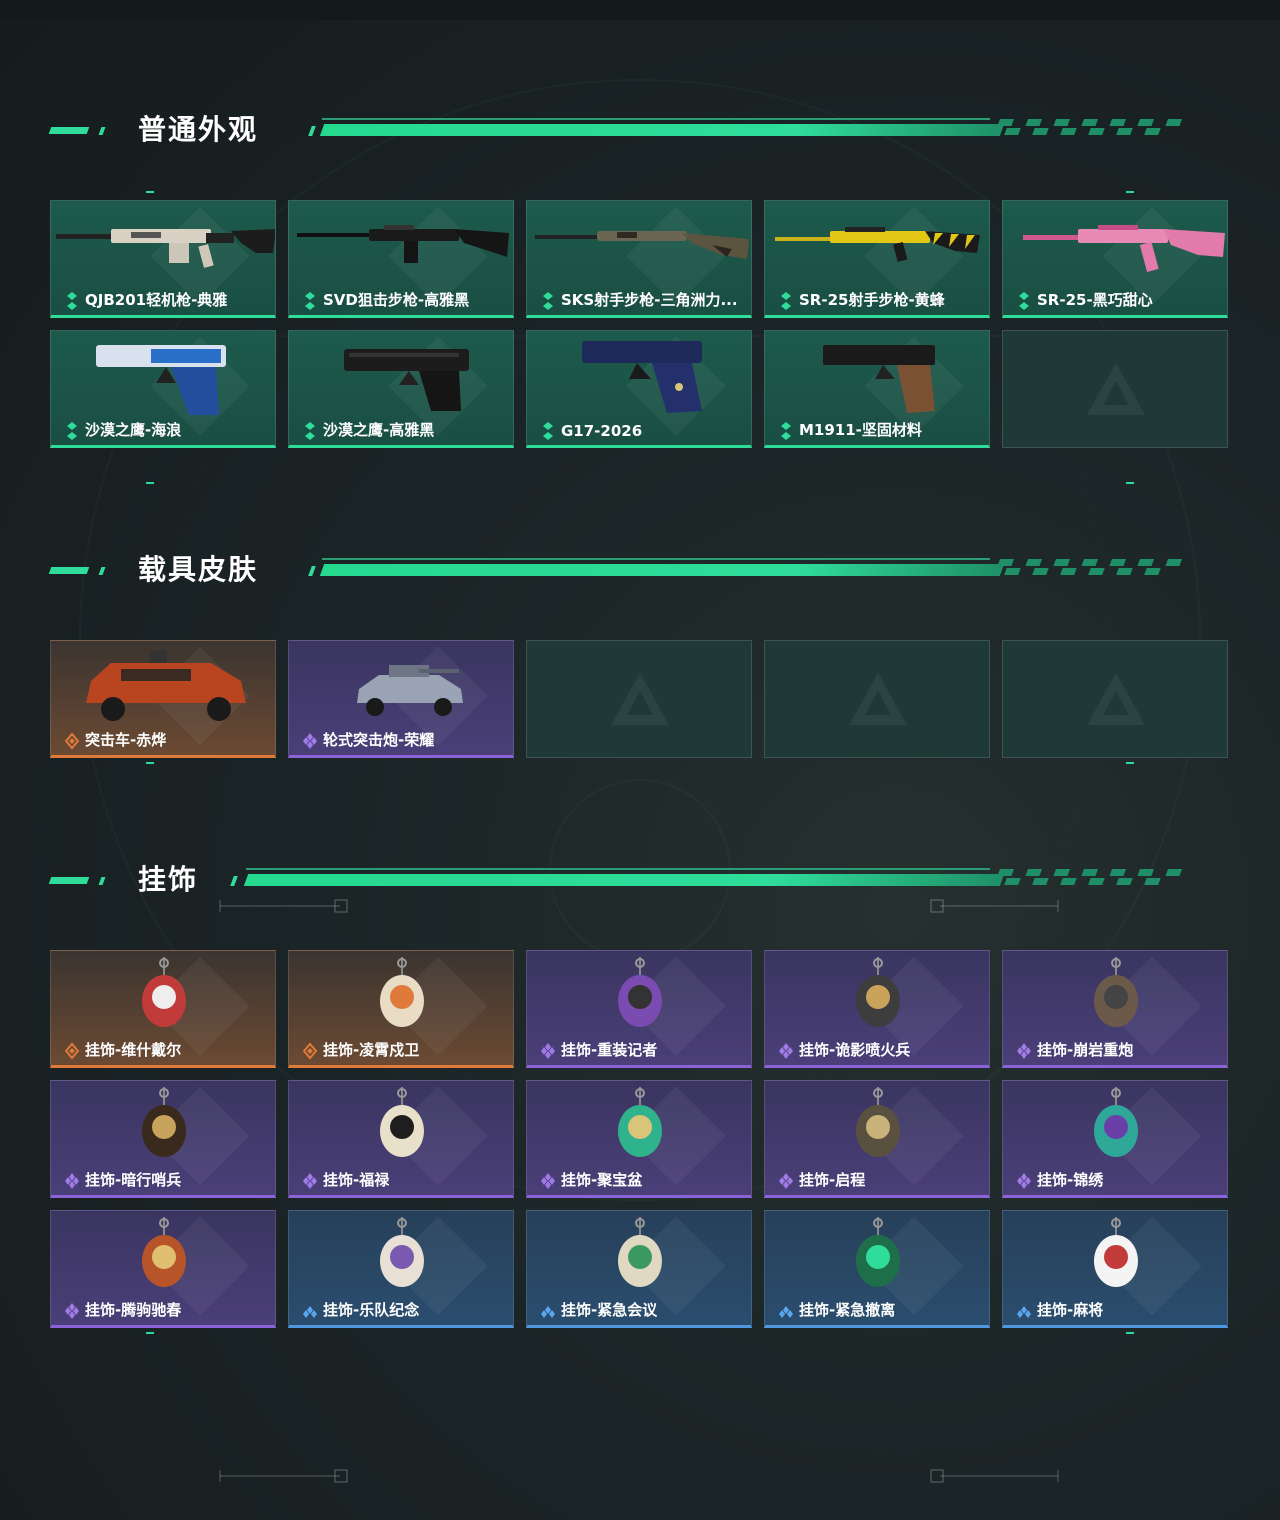 This screenshot has height=1520, width=1280. Describe the element at coordinates (602, 431) in the screenshot. I see `skin-label: G17-2026` at that location.